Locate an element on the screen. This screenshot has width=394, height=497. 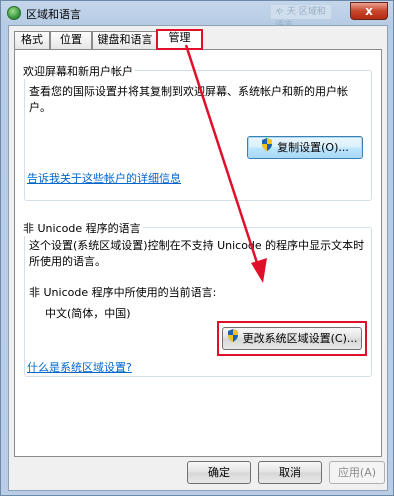
tab-annotation-box is located at coordinates (179, 39).